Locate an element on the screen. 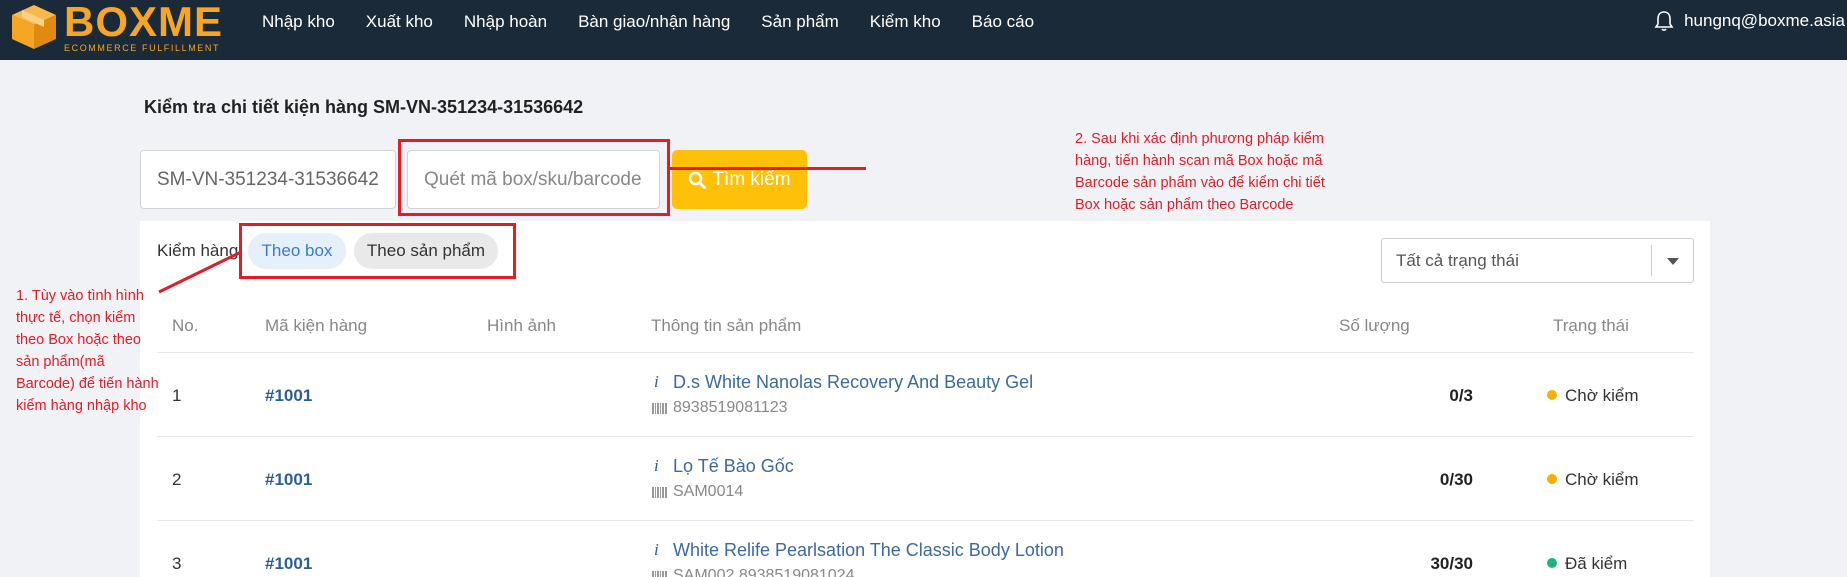 The height and width of the screenshot is (577, 1847). boxme-logo: BOXME ECOMMERCE FULFILLMENT is located at coordinates (116, 26).